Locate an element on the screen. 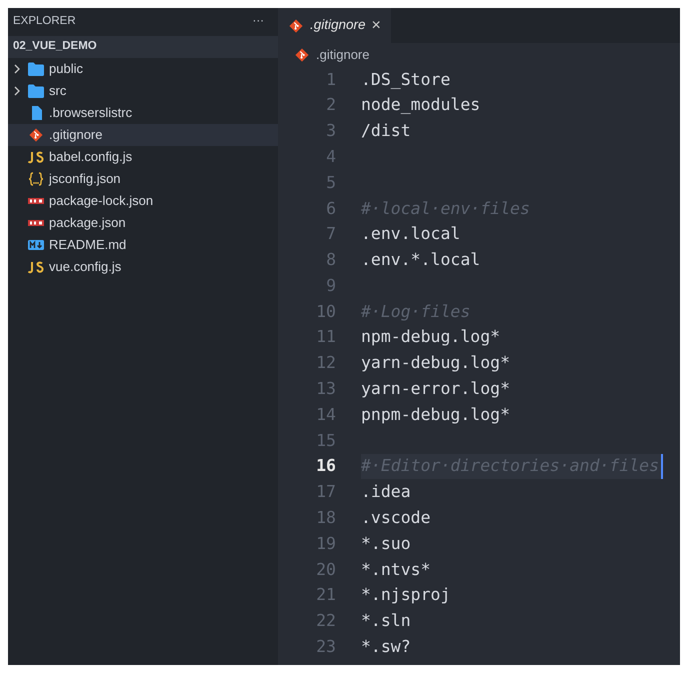 The width and height of the screenshot is (693, 675). file-item: vue.config.js is located at coordinates (143, 267).